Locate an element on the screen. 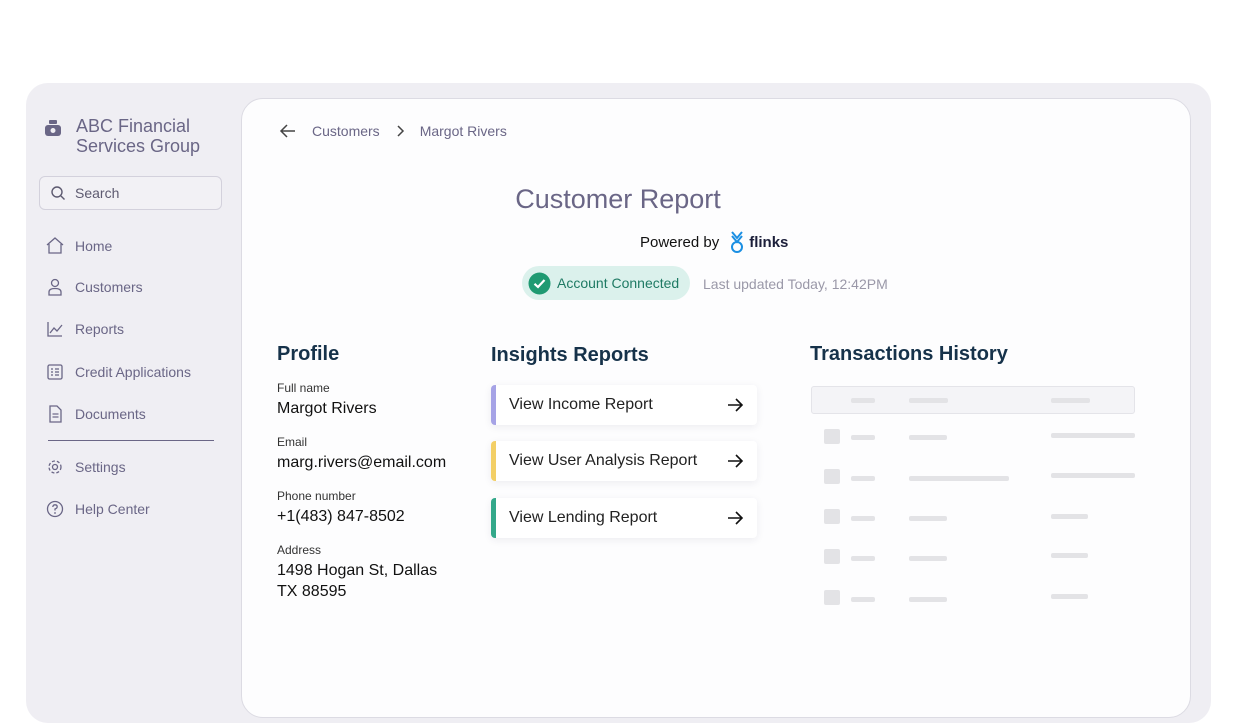 The height and width of the screenshot is (723, 1236). address-line-2: TX 88595 is located at coordinates (312, 591).